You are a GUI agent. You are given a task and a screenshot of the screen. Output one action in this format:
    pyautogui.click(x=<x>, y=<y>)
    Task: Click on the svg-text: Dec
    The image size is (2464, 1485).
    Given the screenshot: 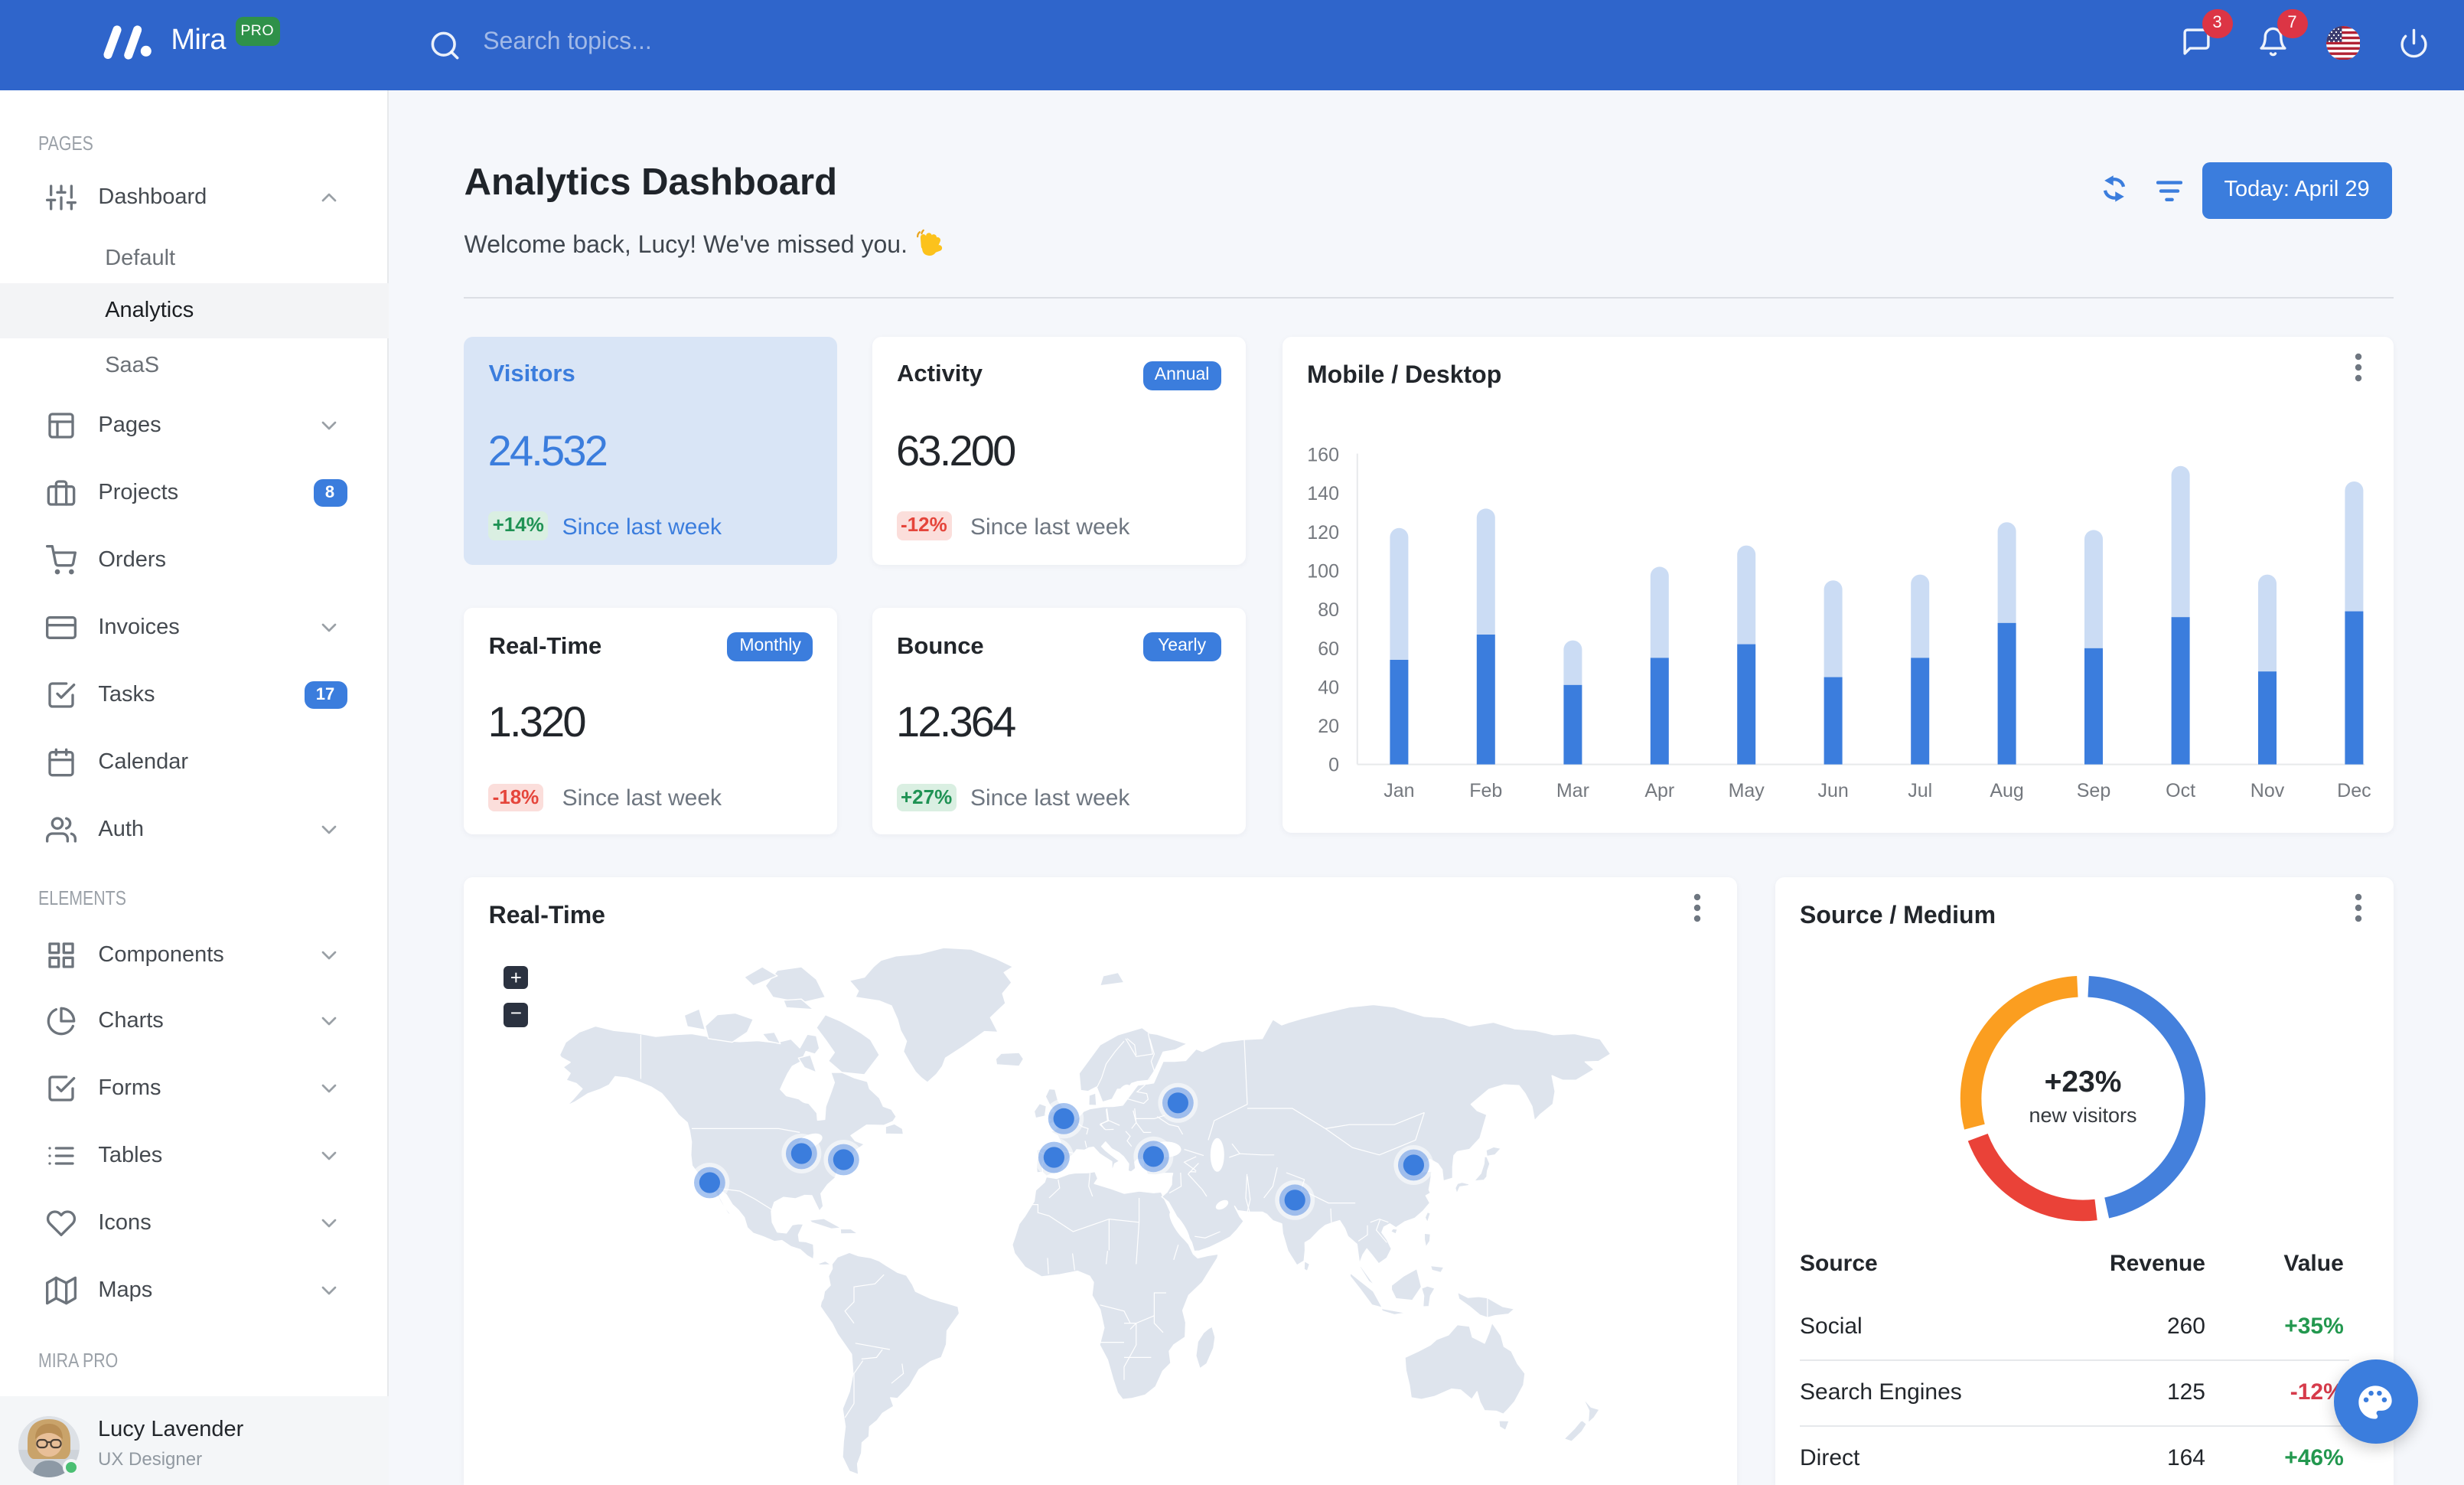 What is the action you would take?
    pyautogui.click(x=2354, y=790)
    